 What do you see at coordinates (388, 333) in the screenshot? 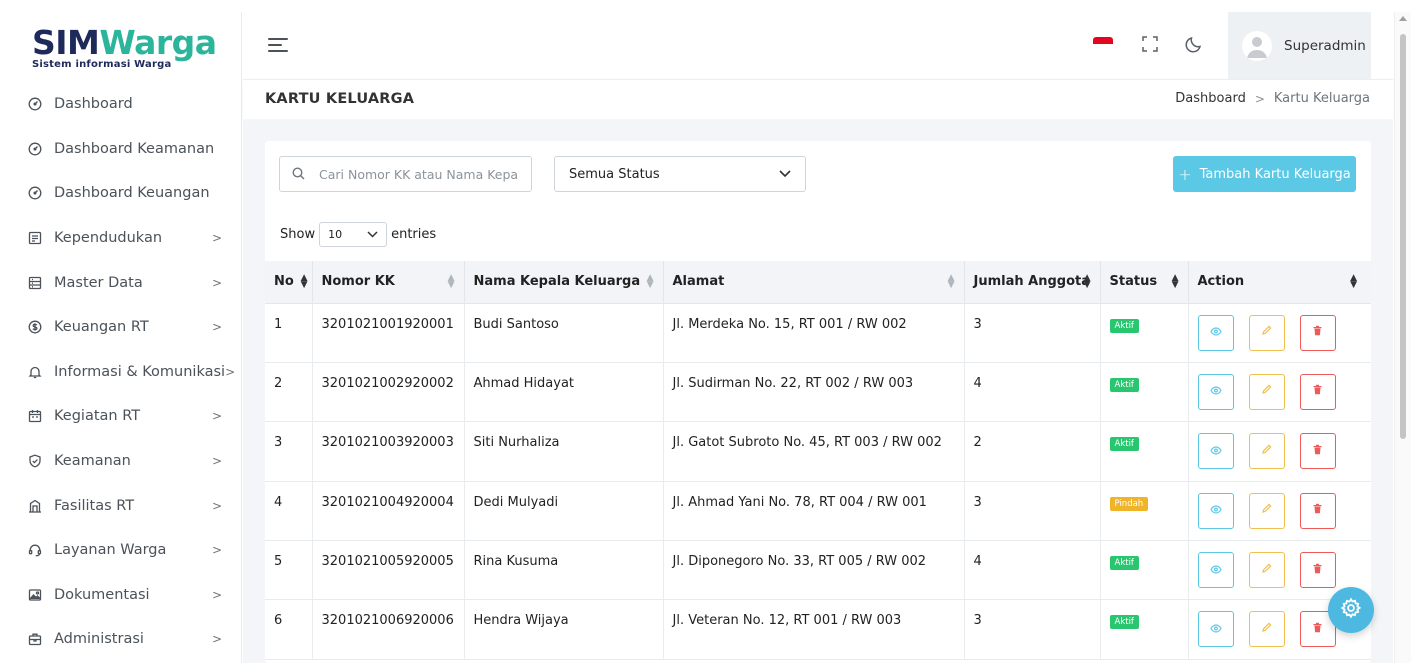
I see `cell-nomor-kk: 3201021001920001` at bounding box center [388, 333].